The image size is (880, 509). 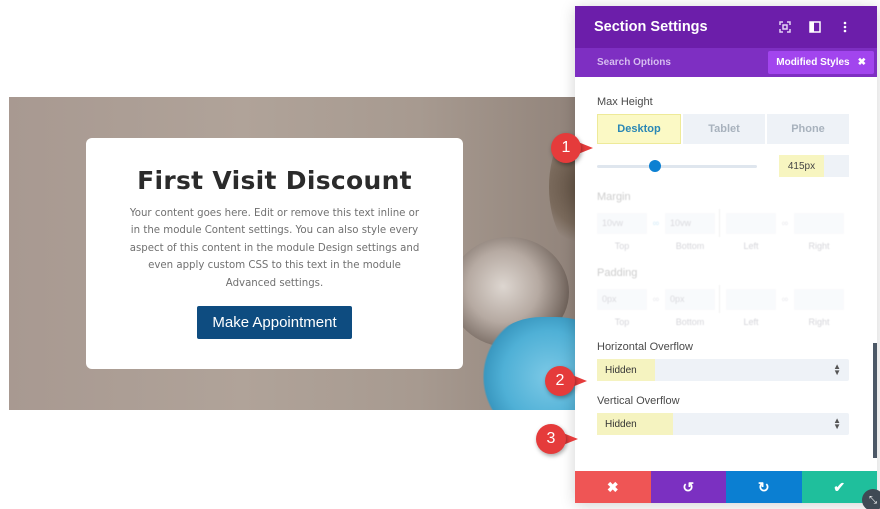 I want to click on padding-bottom-input: 0px, so click(x=690, y=299).